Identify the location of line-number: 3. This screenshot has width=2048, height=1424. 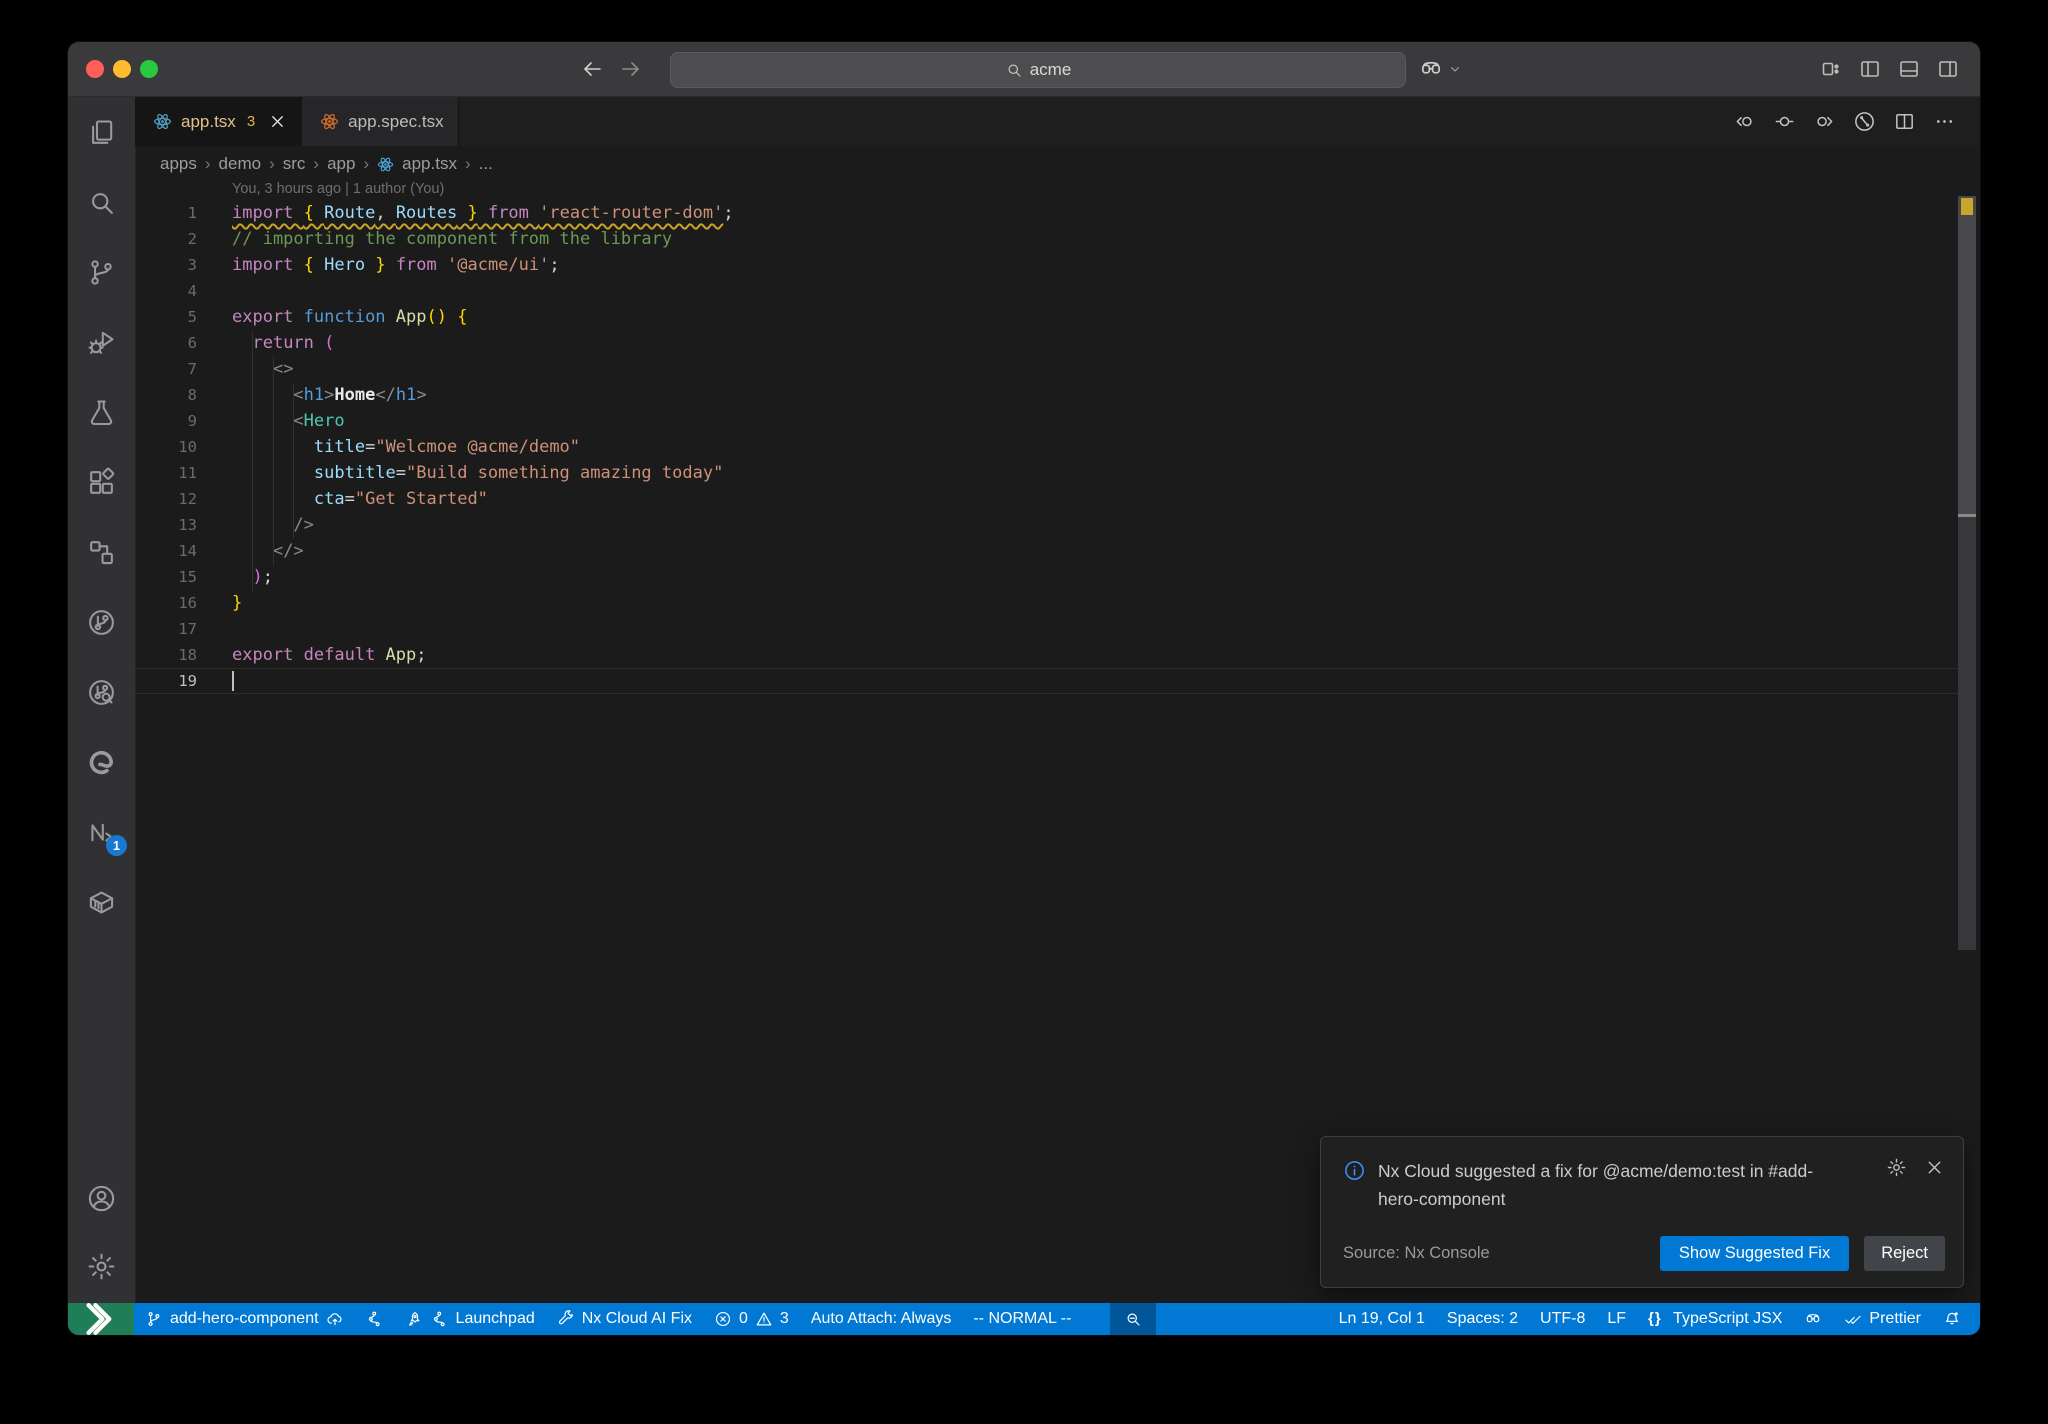
(166, 265).